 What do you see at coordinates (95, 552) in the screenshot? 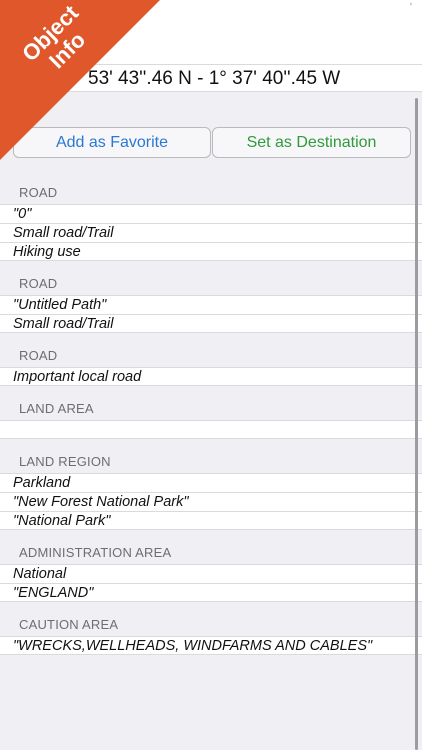
I see `section-header-administration-area: ADMINISTRATION AREA` at bounding box center [95, 552].